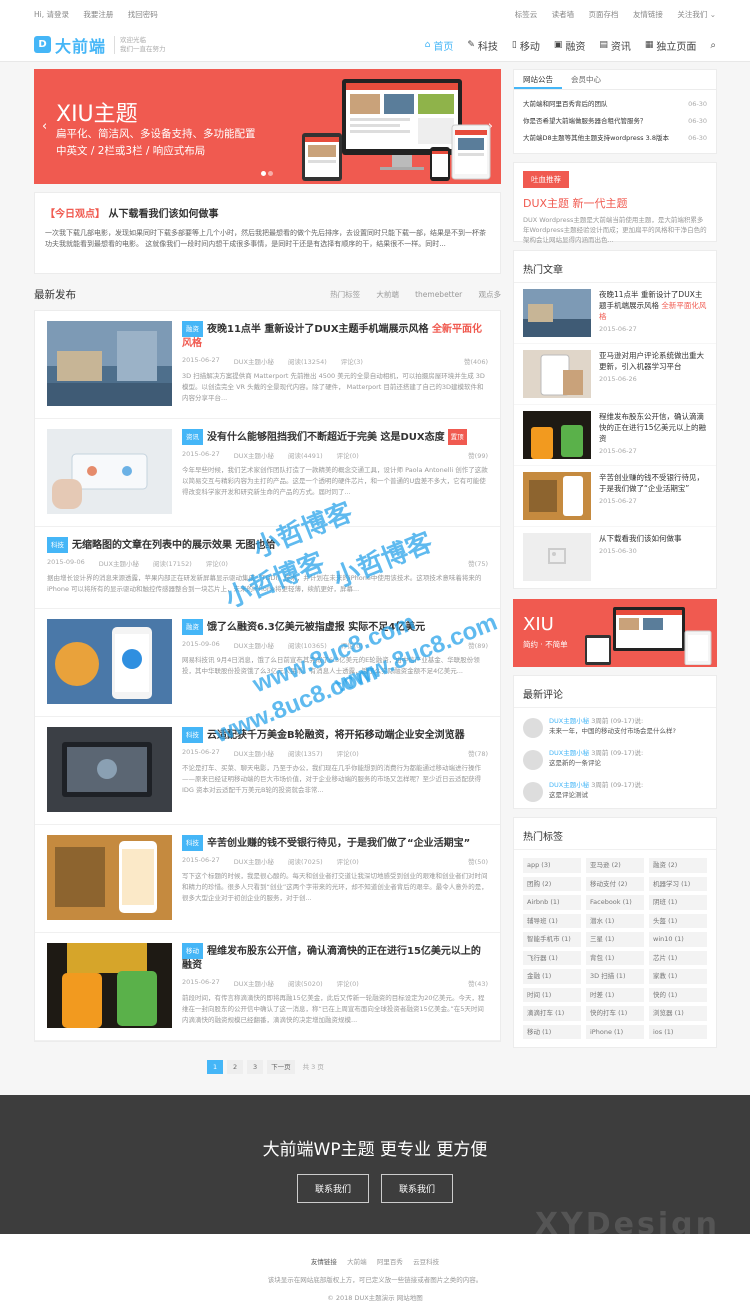 The image size is (750, 1309). I want to click on recommend-title: DUX主题 新一代主题, so click(615, 203).